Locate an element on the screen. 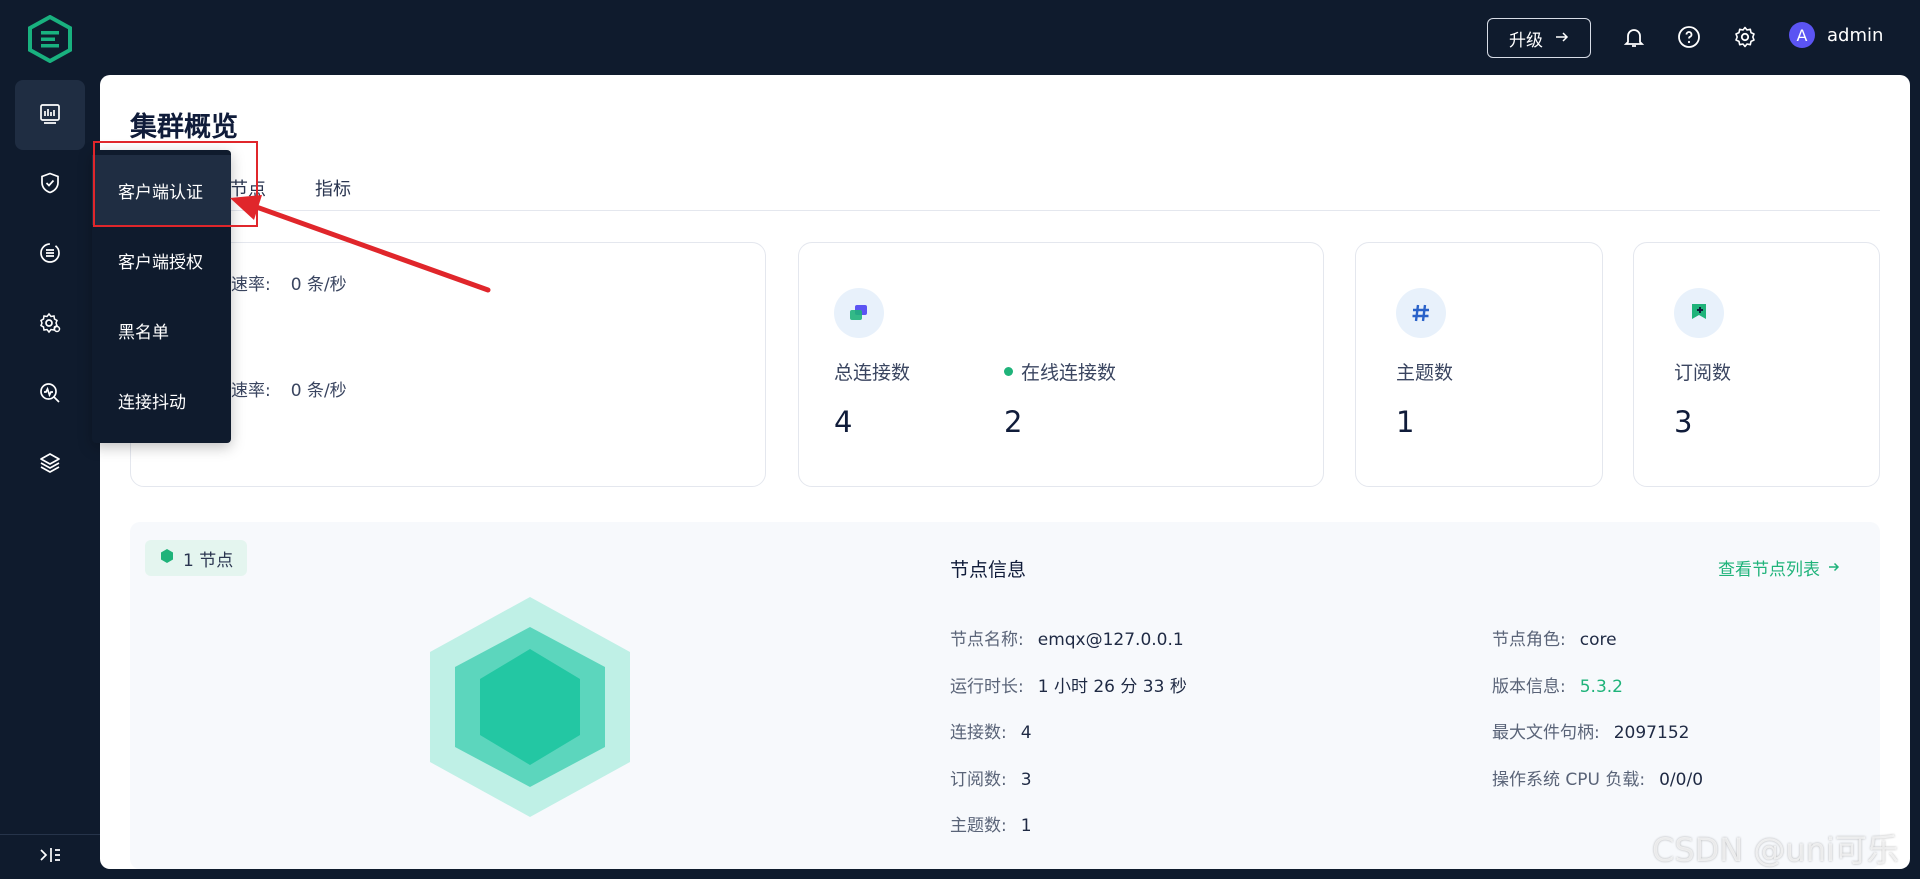 The height and width of the screenshot is (879, 1920). sidebar-item-diagnose is located at coordinates (50, 395).